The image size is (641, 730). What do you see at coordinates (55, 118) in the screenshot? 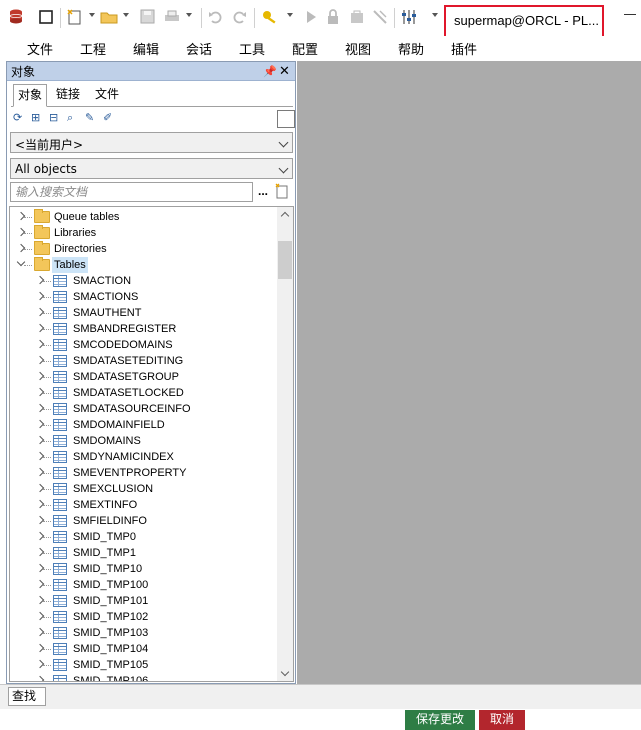
I see `collapse-icon: ⊟` at bounding box center [55, 118].